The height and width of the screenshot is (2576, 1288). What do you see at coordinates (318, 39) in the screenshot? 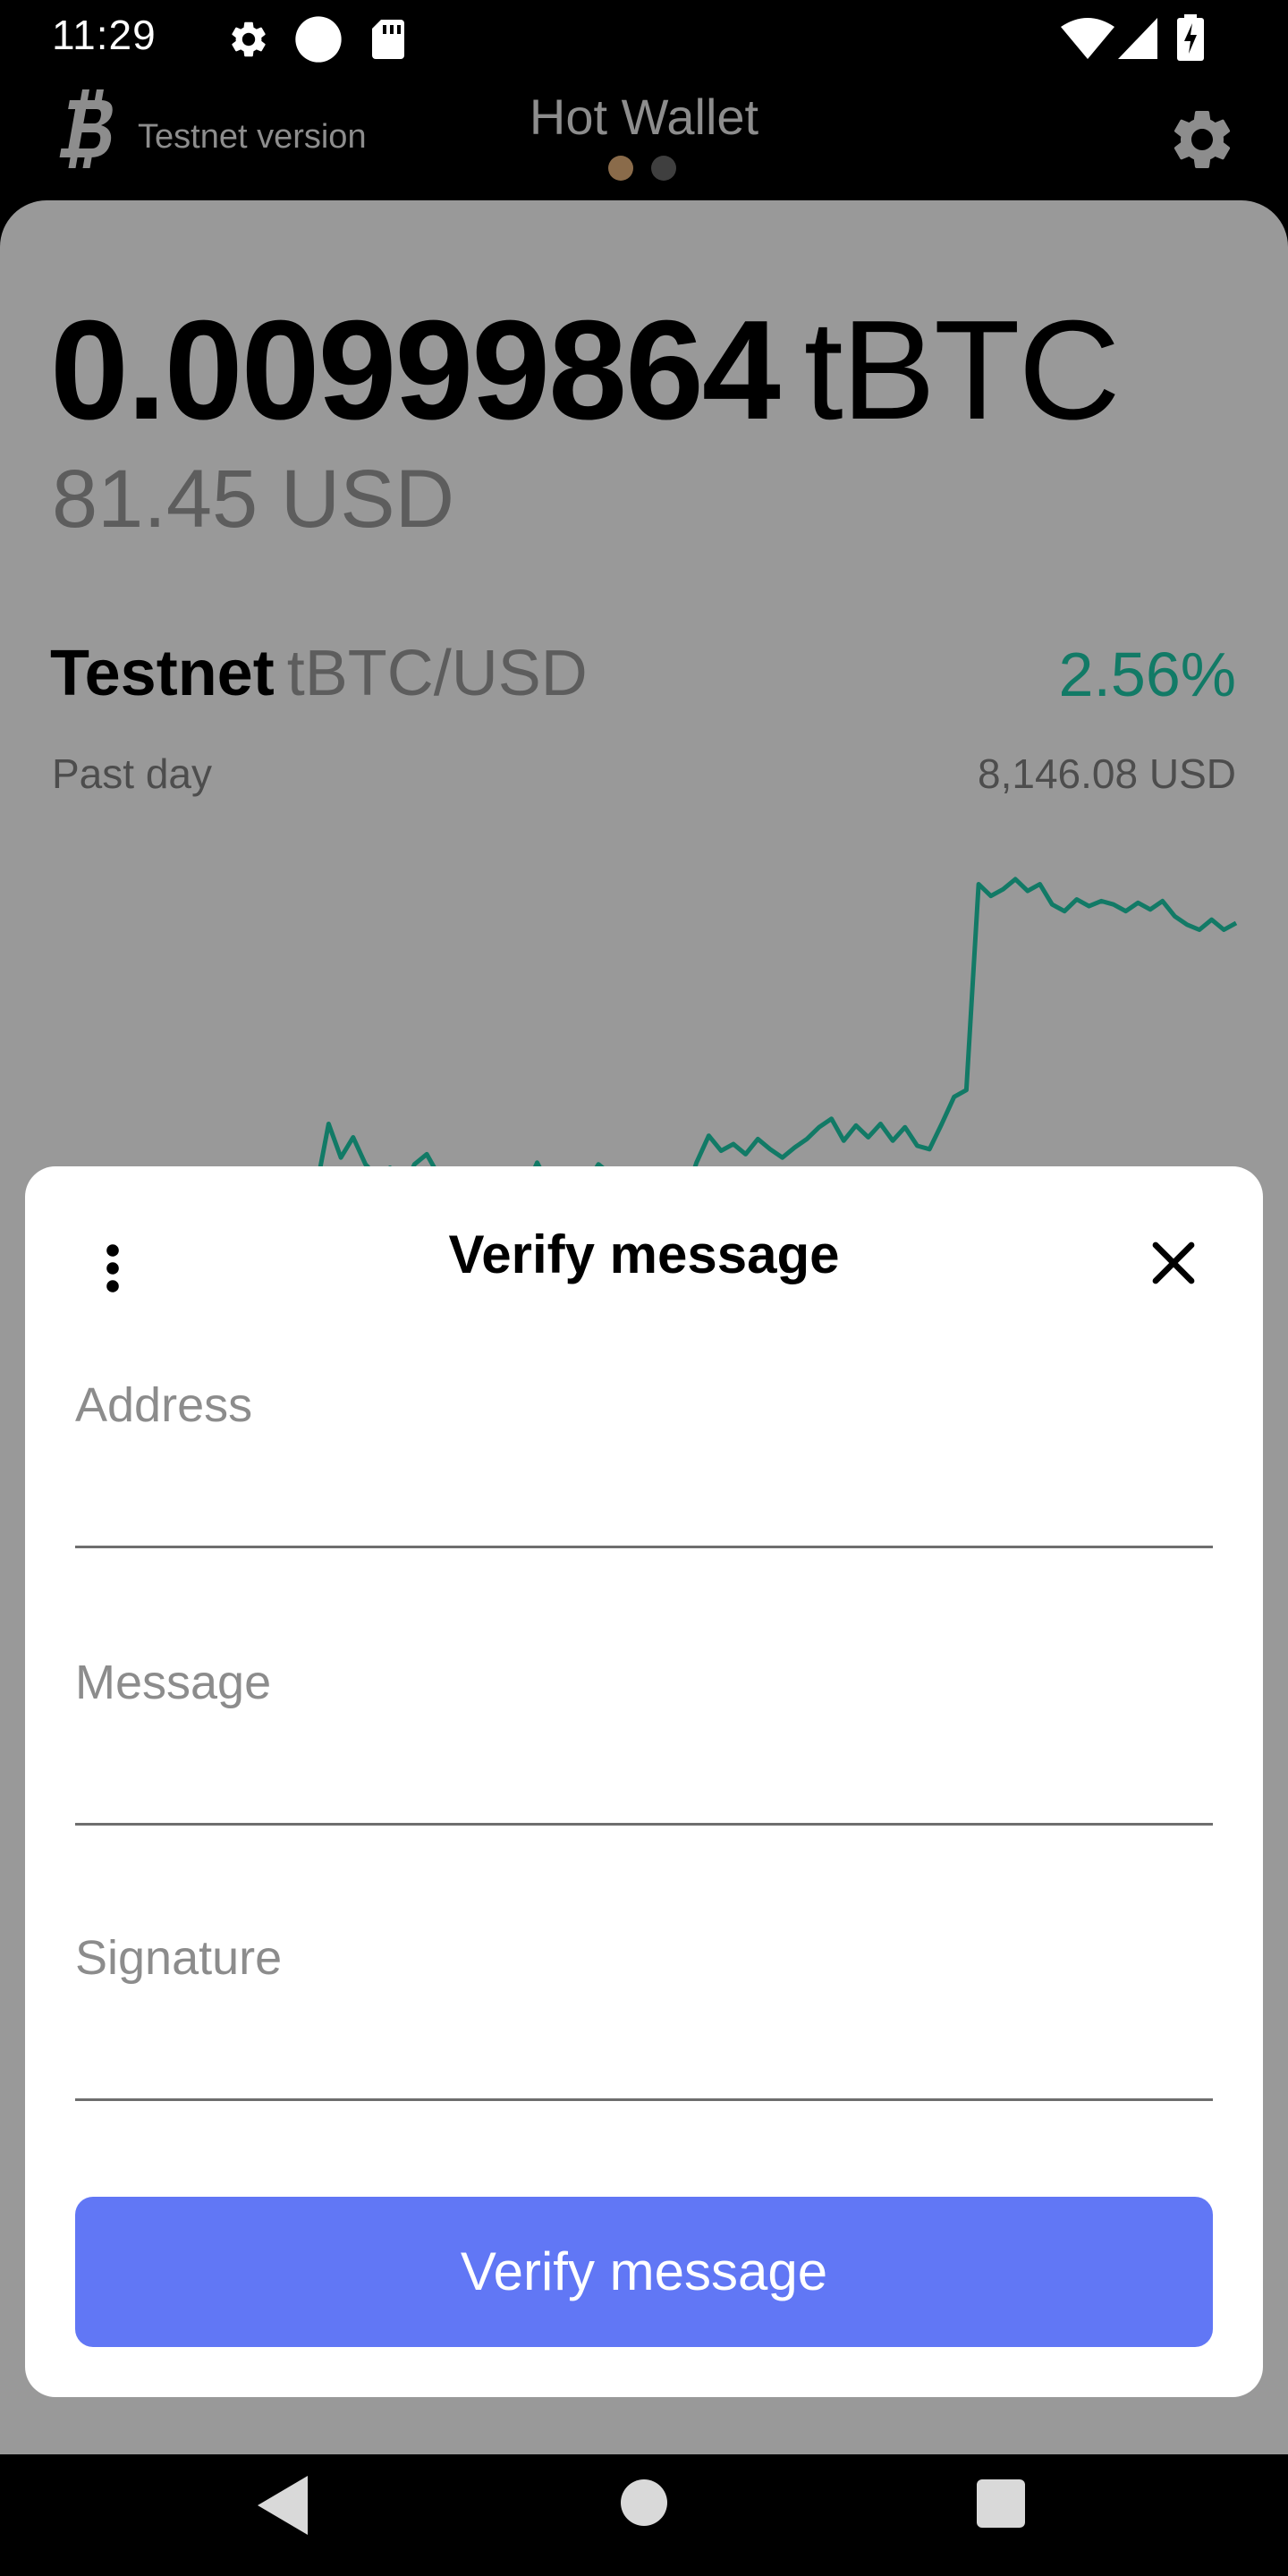
I see `circle-icon` at bounding box center [318, 39].